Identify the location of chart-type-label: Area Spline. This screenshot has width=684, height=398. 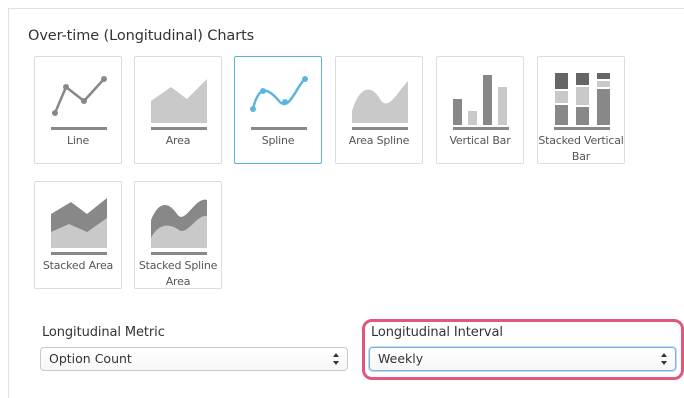
(379, 140).